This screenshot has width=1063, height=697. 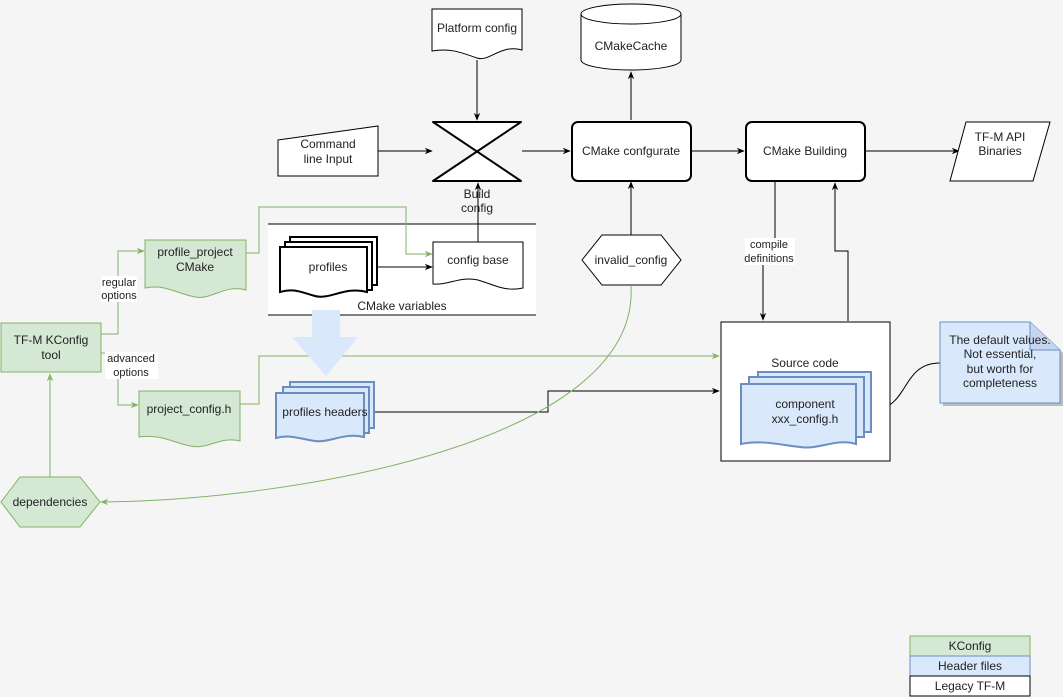 What do you see at coordinates (999, 340) in the screenshot?
I see `svg-text: The default values.` at bounding box center [999, 340].